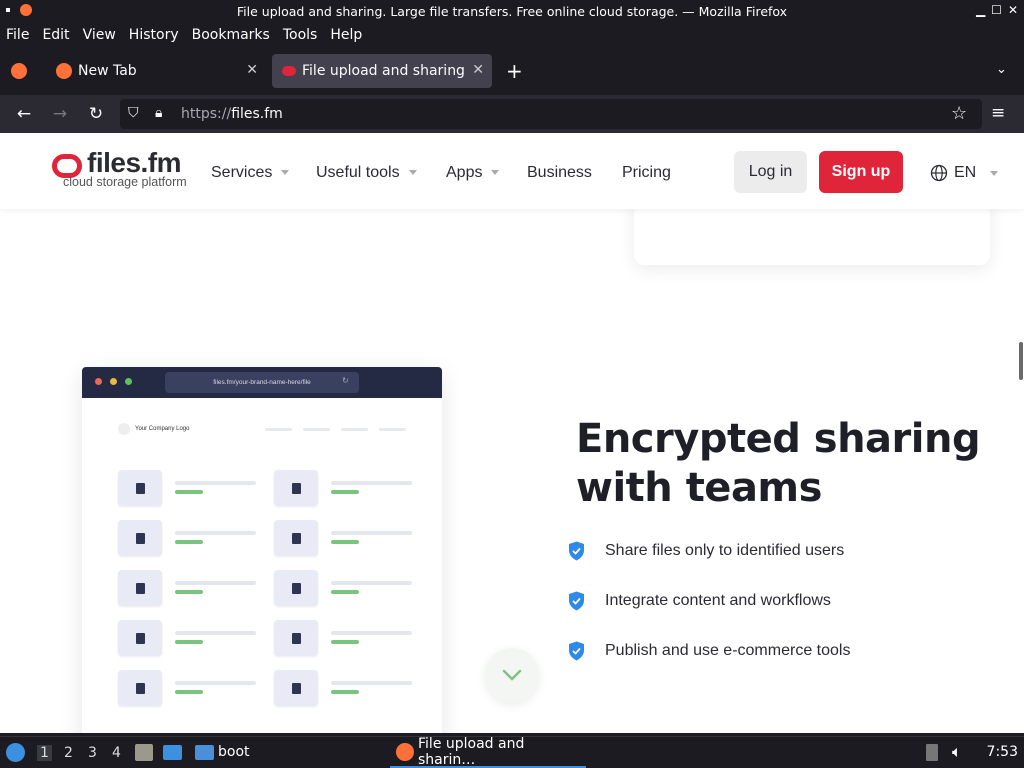 This screenshot has height=768, width=1024. What do you see at coordinates (156, 71) in the screenshot?
I see `tab-new-tab: New Tab ✕` at bounding box center [156, 71].